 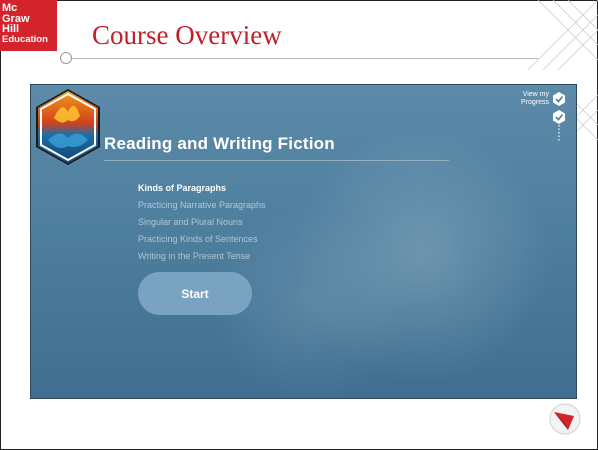 I want to click on mcgraw-hill-logo: Mc Graw Hill Education, so click(x=28, y=25).